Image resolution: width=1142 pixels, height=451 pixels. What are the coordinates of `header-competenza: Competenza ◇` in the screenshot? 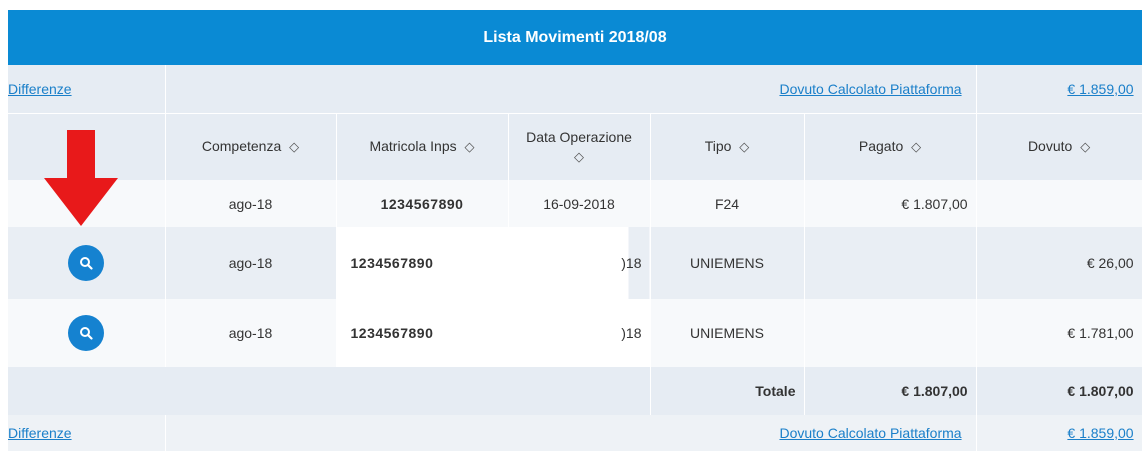 It's located at (251, 146).